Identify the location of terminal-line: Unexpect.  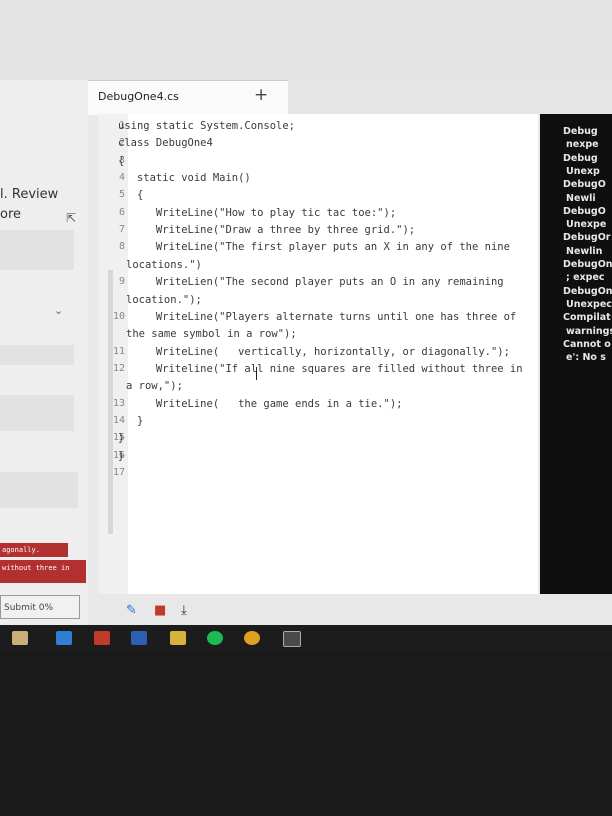
(589, 304).